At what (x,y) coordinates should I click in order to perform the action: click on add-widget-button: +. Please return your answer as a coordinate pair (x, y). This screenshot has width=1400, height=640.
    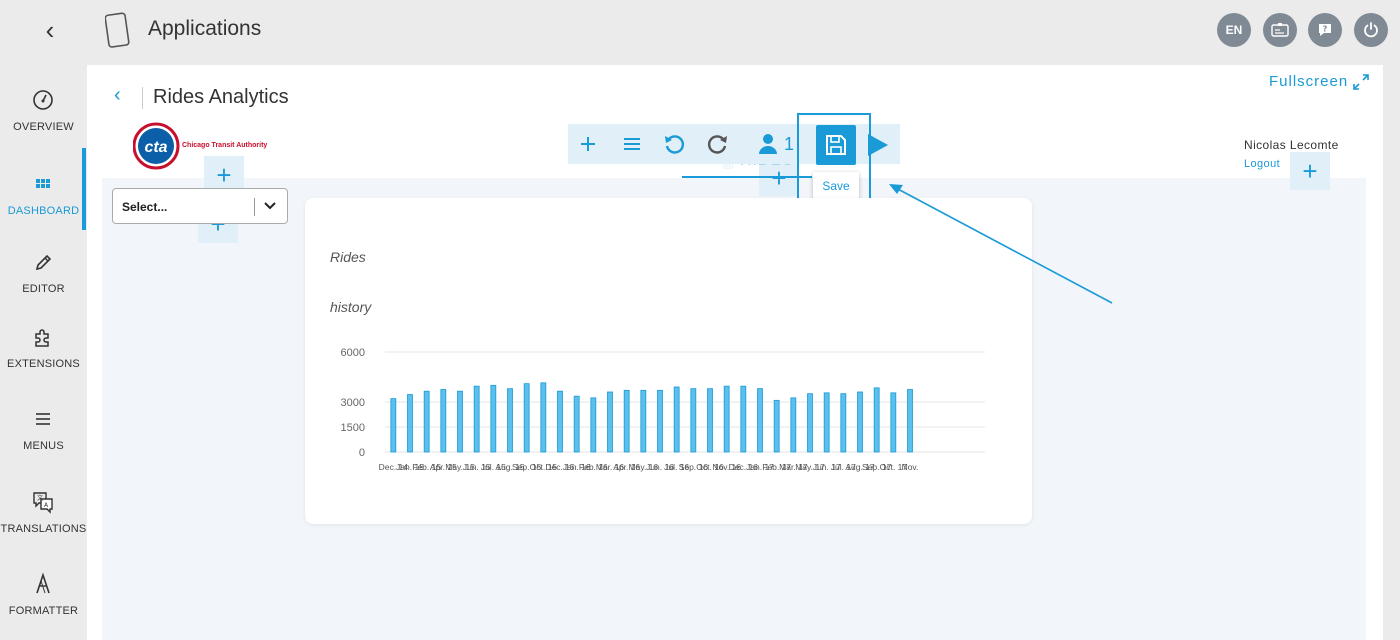
    Looking at the image, I should click on (1310, 171).